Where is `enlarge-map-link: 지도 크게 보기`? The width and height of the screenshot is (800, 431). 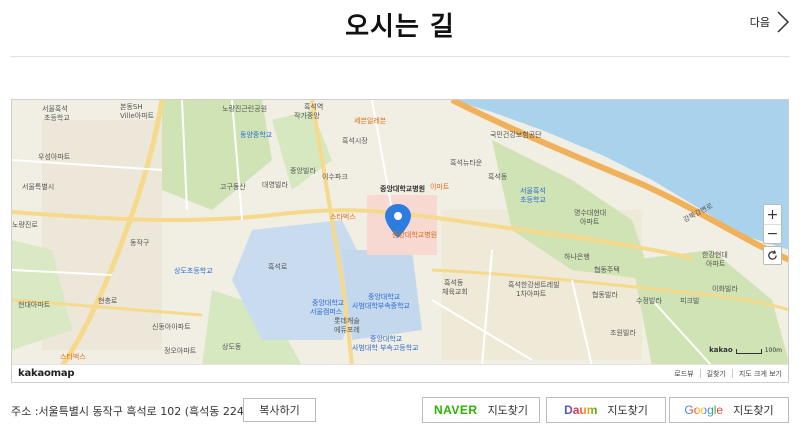 enlarge-map-link: 지도 크게 보기 is located at coordinates (760, 374).